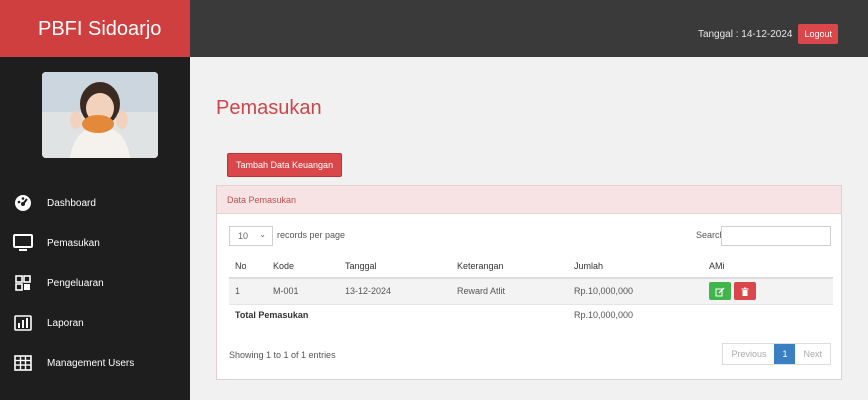 This screenshot has width=868, height=400. I want to click on sidebar-item-label: Laporan, so click(65, 323).